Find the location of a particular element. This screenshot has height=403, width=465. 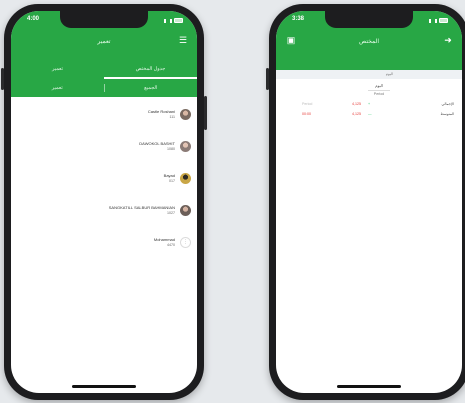

contact-name: Mohammad is located at coordinates (164, 239).